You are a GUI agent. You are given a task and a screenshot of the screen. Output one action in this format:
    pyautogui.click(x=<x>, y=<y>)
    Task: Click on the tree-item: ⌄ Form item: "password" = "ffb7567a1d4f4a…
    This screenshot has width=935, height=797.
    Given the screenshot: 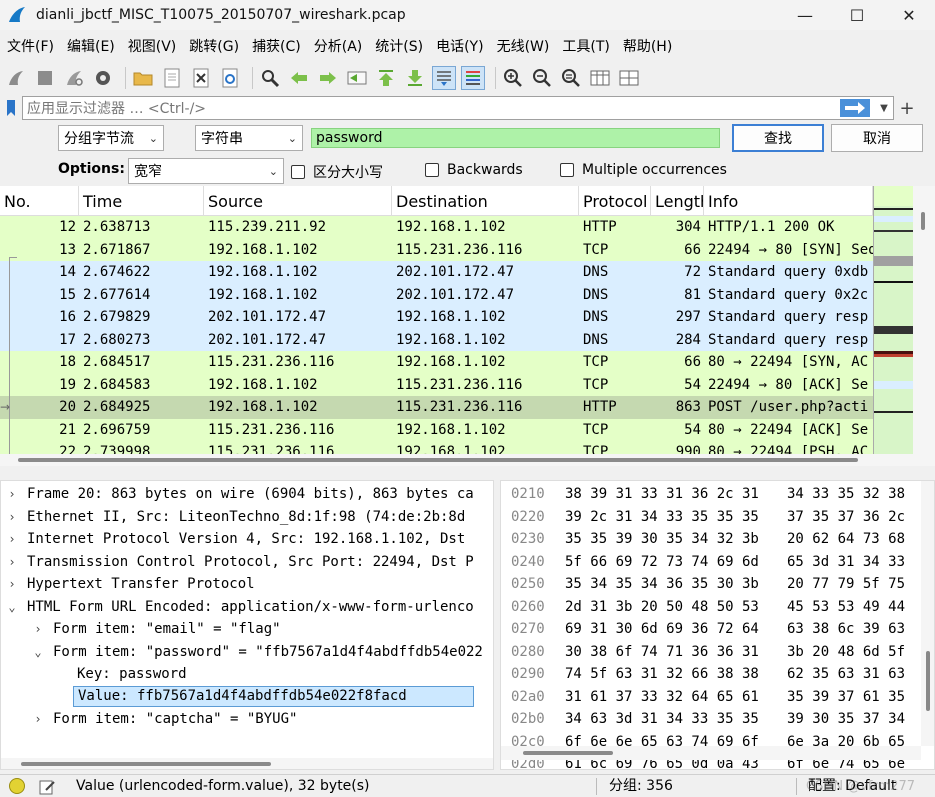 What is the action you would take?
    pyautogui.click(x=247, y=652)
    